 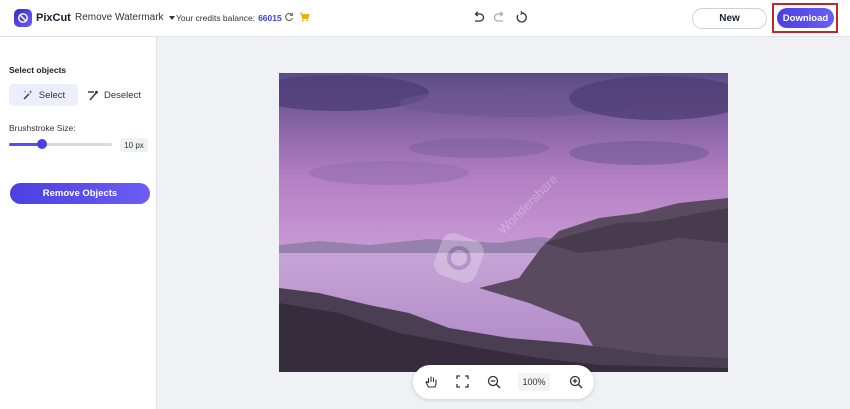 What do you see at coordinates (80, 193) in the screenshot?
I see `remove-objects-button: Remove Objects` at bounding box center [80, 193].